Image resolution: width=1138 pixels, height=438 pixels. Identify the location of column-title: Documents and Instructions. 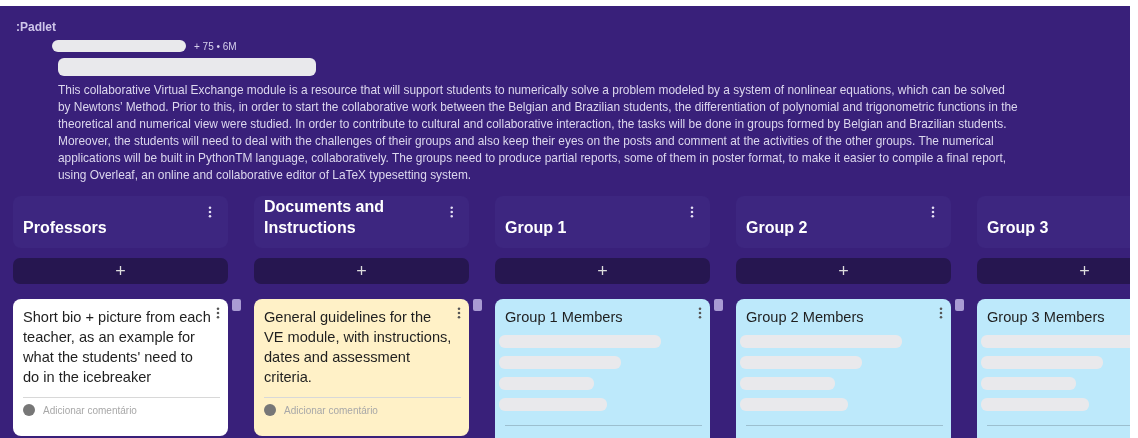
(324, 217).